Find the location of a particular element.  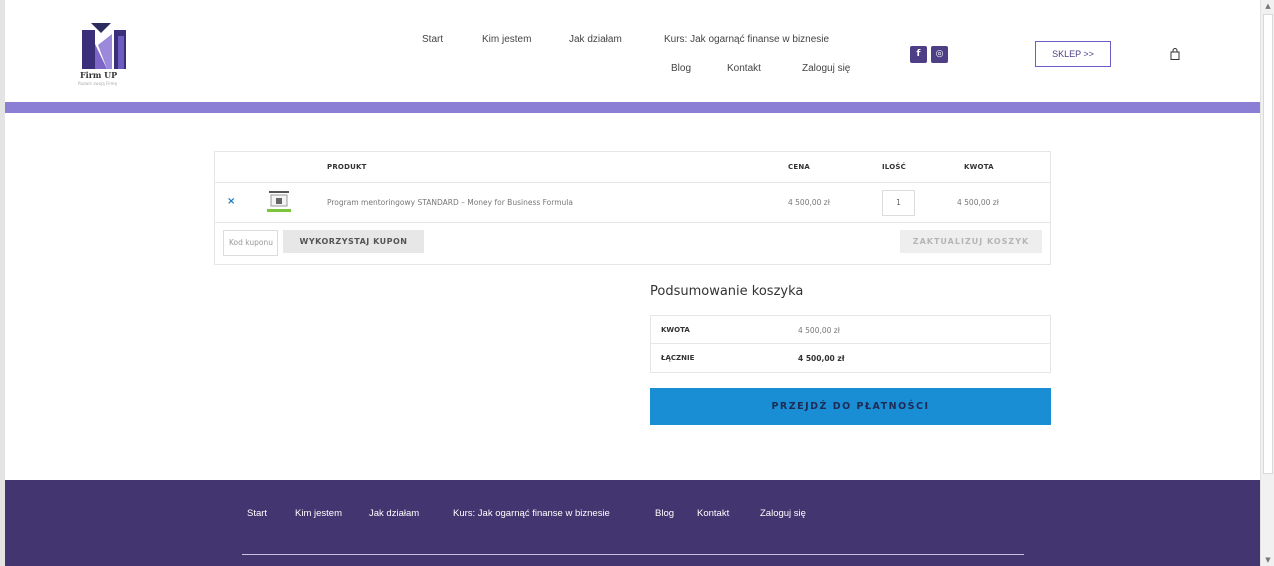

total-value: 4 500,00 zł is located at coordinates (821, 358).